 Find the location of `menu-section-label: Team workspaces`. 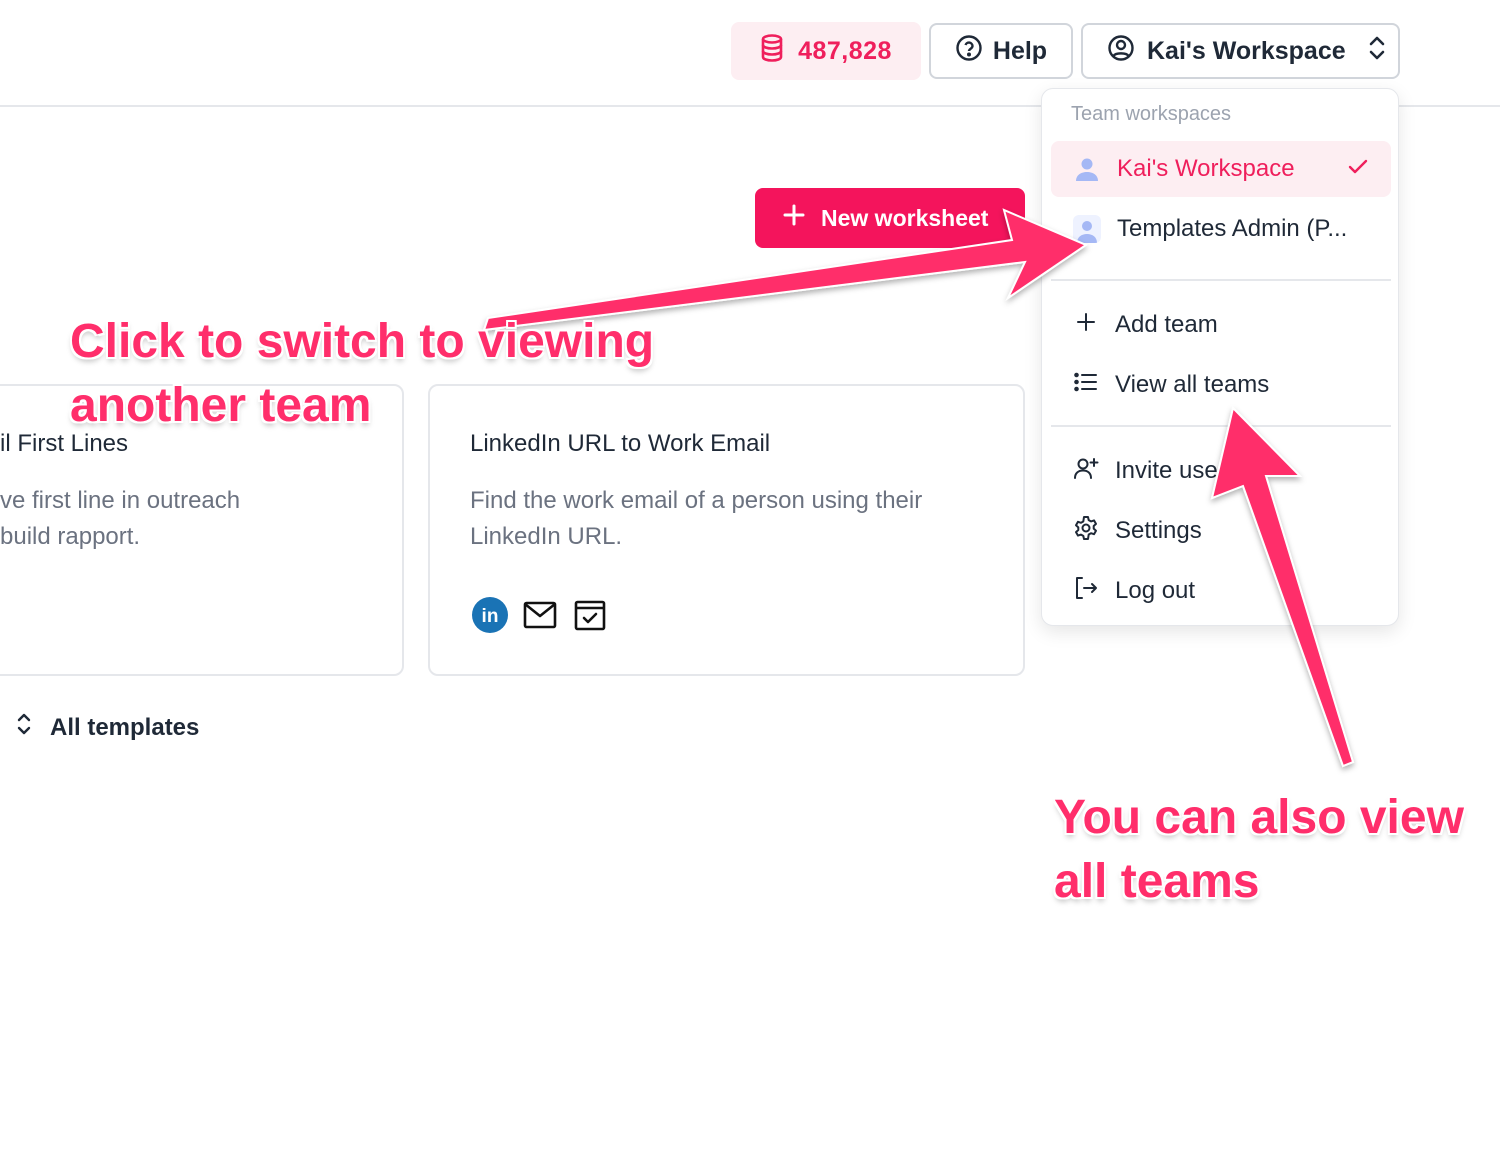

menu-section-label: Team workspaces is located at coordinates (1151, 114).